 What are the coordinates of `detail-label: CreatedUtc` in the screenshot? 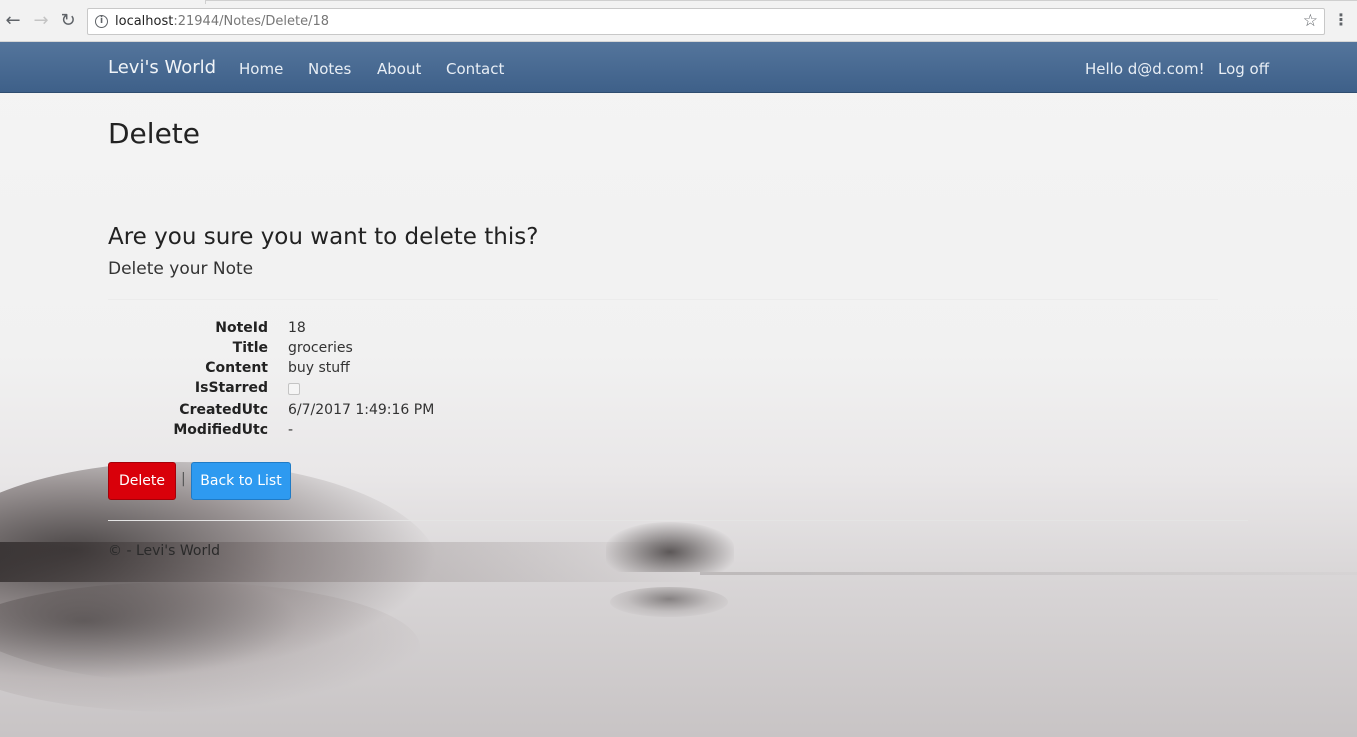 It's located at (223, 410).